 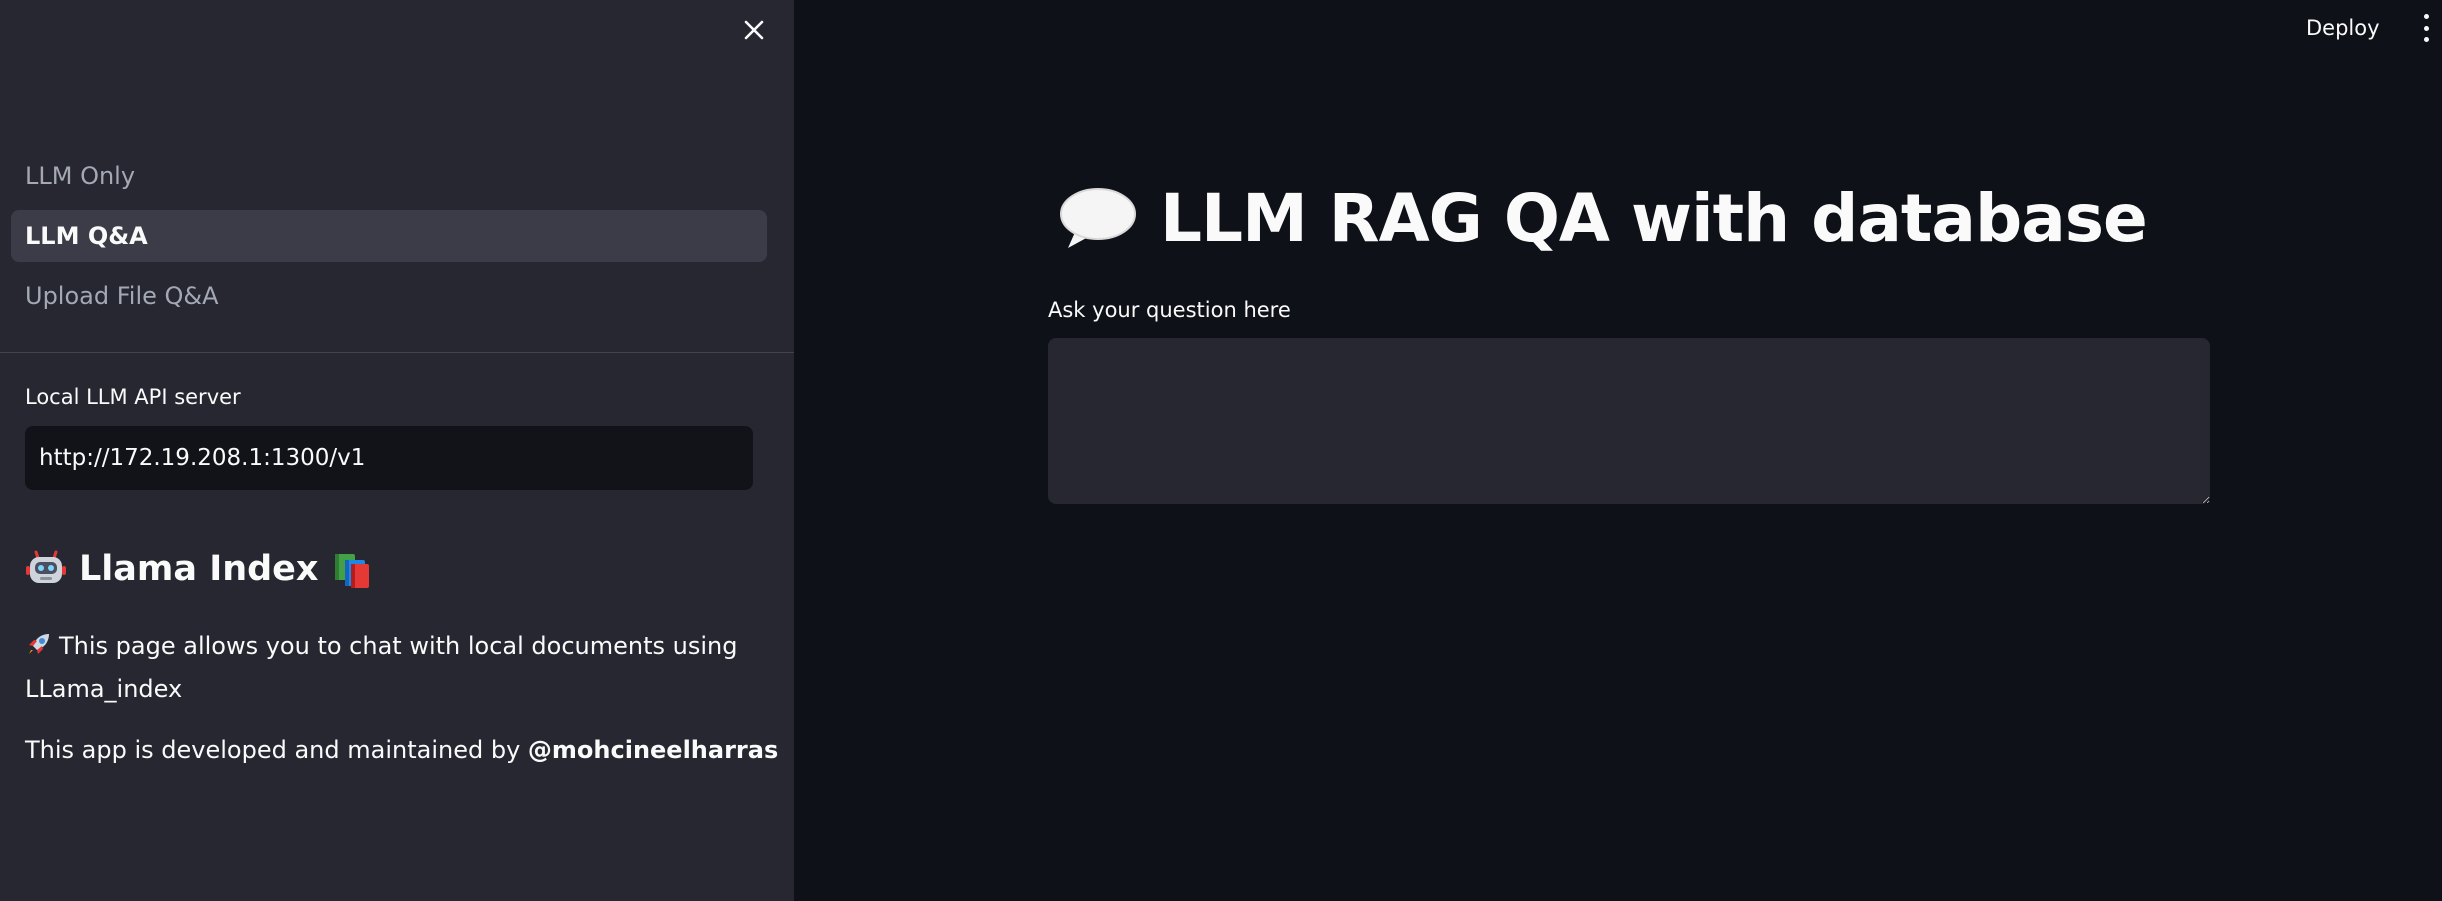 What do you see at coordinates (351, 571) in the screenshot?
I see `books-emoji-icon` at bounding box center [351, 571].